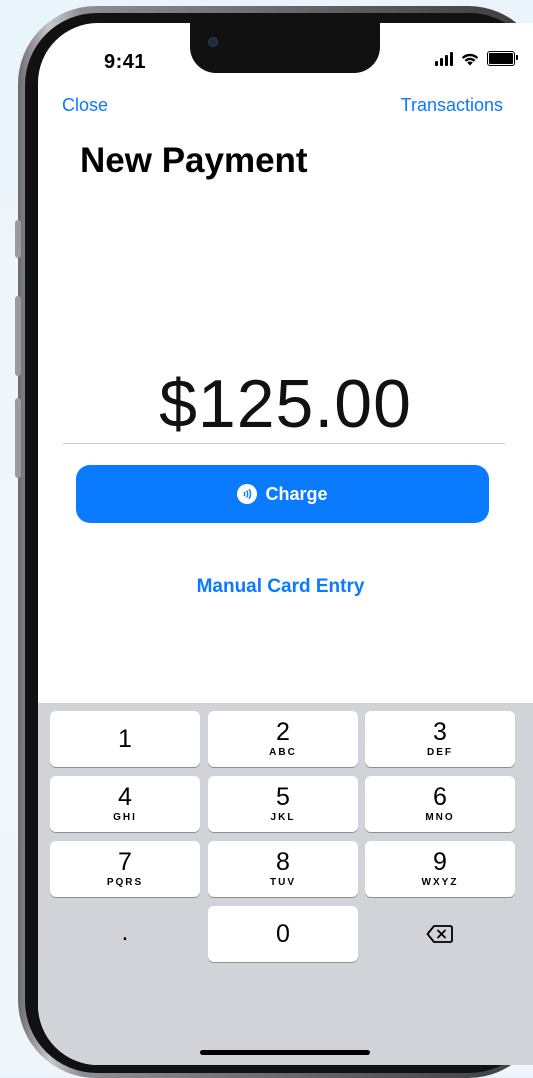 This screenshot has width=533, height=1078. I want to click on camera-icon, so click(213, 42).